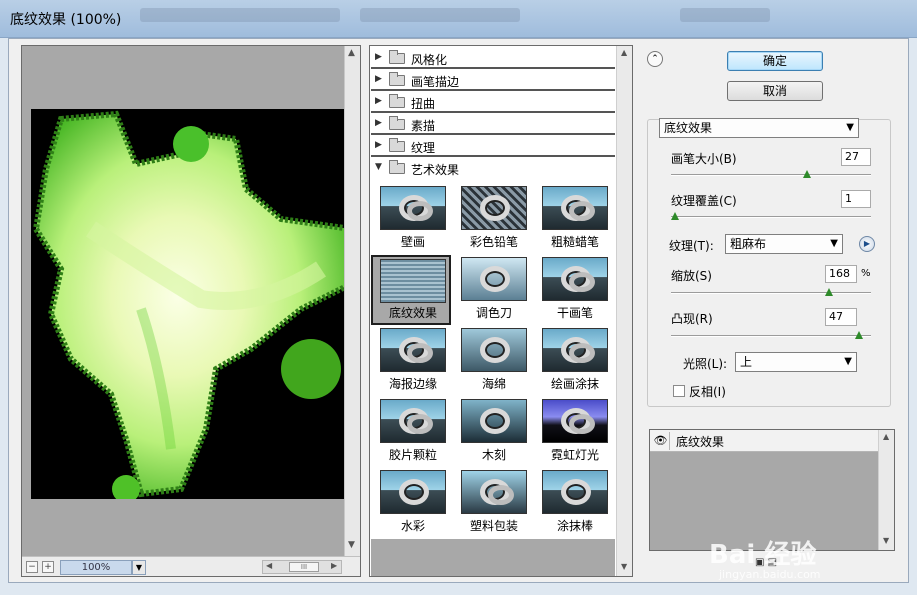 The width and height of the screenshot is (917, 595). What do you see at coordinates (771, 175) in the screenshot?
I see `brush-size-slider` at bounding box center [771, 175].